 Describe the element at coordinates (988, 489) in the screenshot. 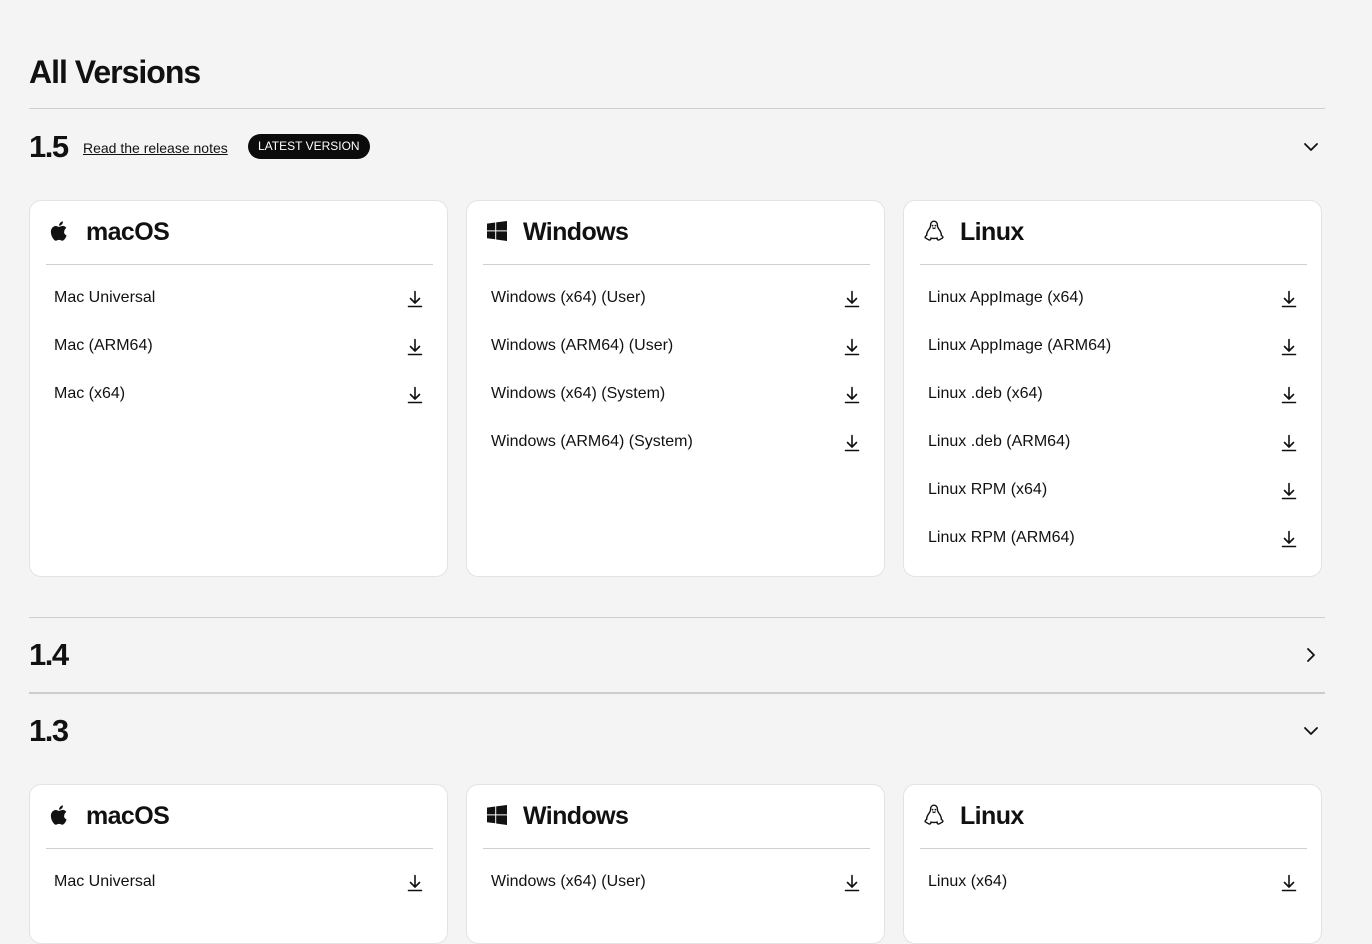

I see `download-label: Linux RPM (x64)` at that location.